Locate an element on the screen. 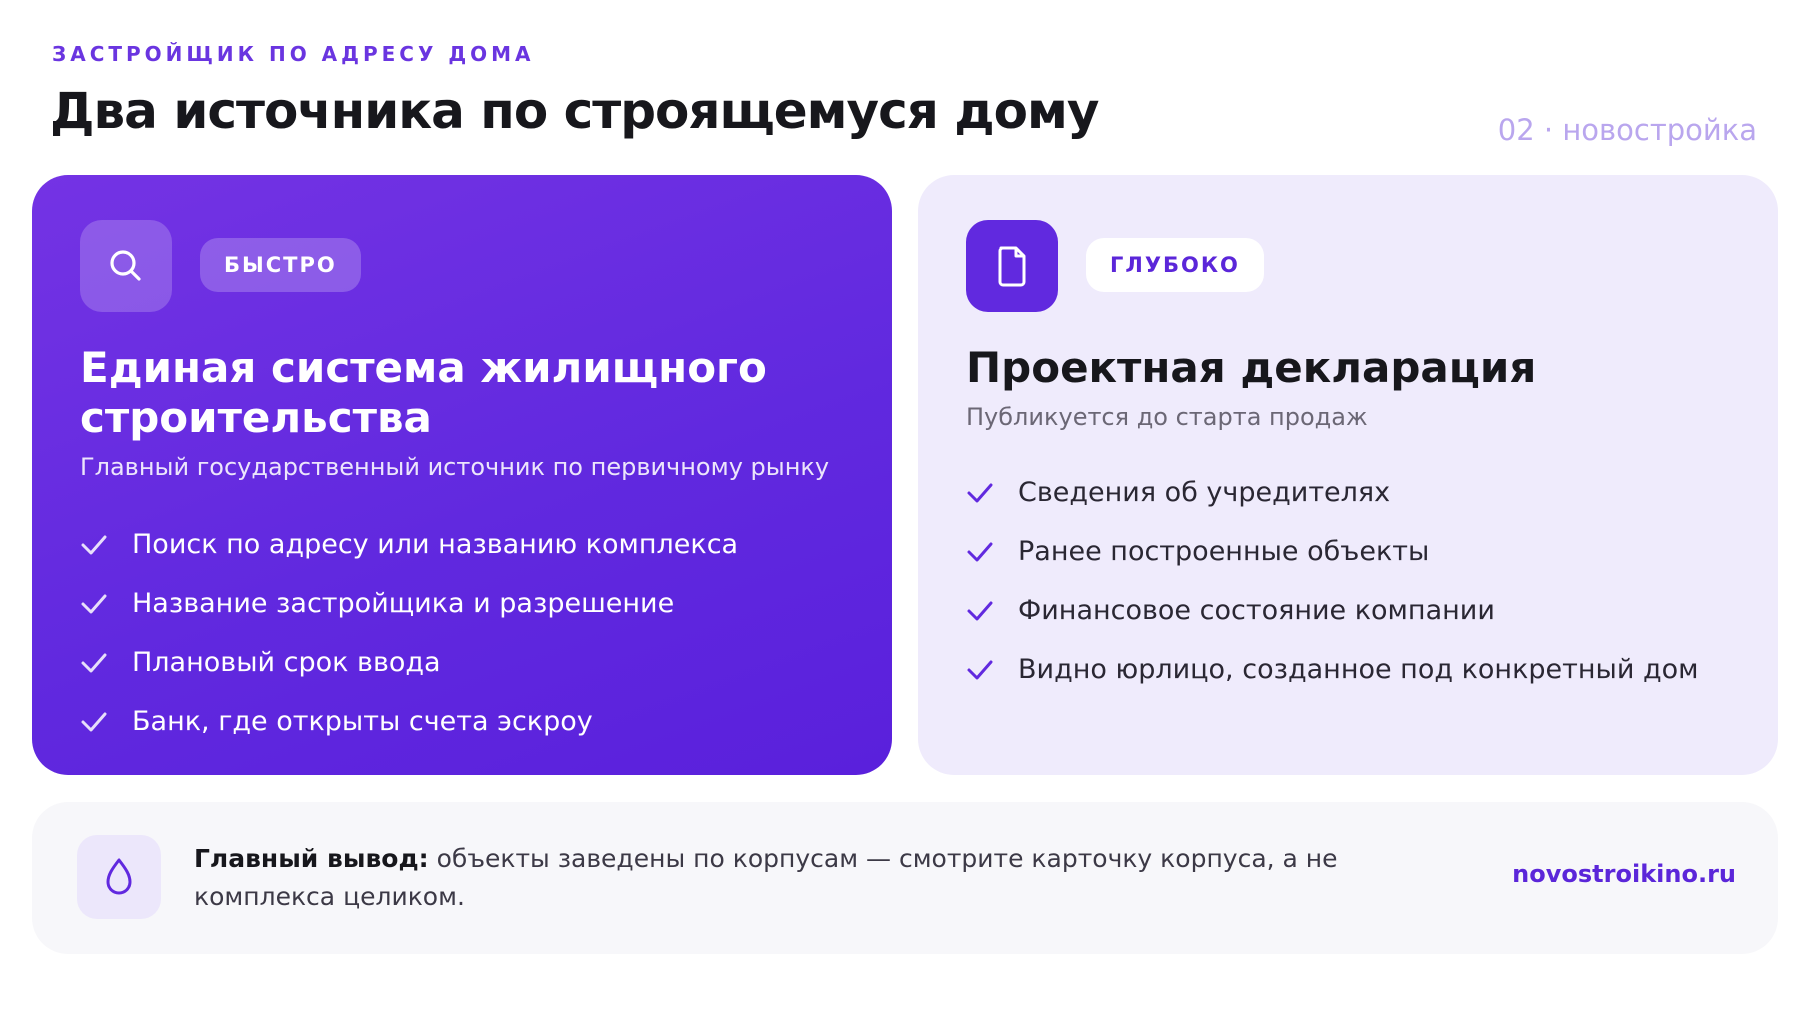  card-title: Единая система жилищного строительства is located at coordinates (423, 392).